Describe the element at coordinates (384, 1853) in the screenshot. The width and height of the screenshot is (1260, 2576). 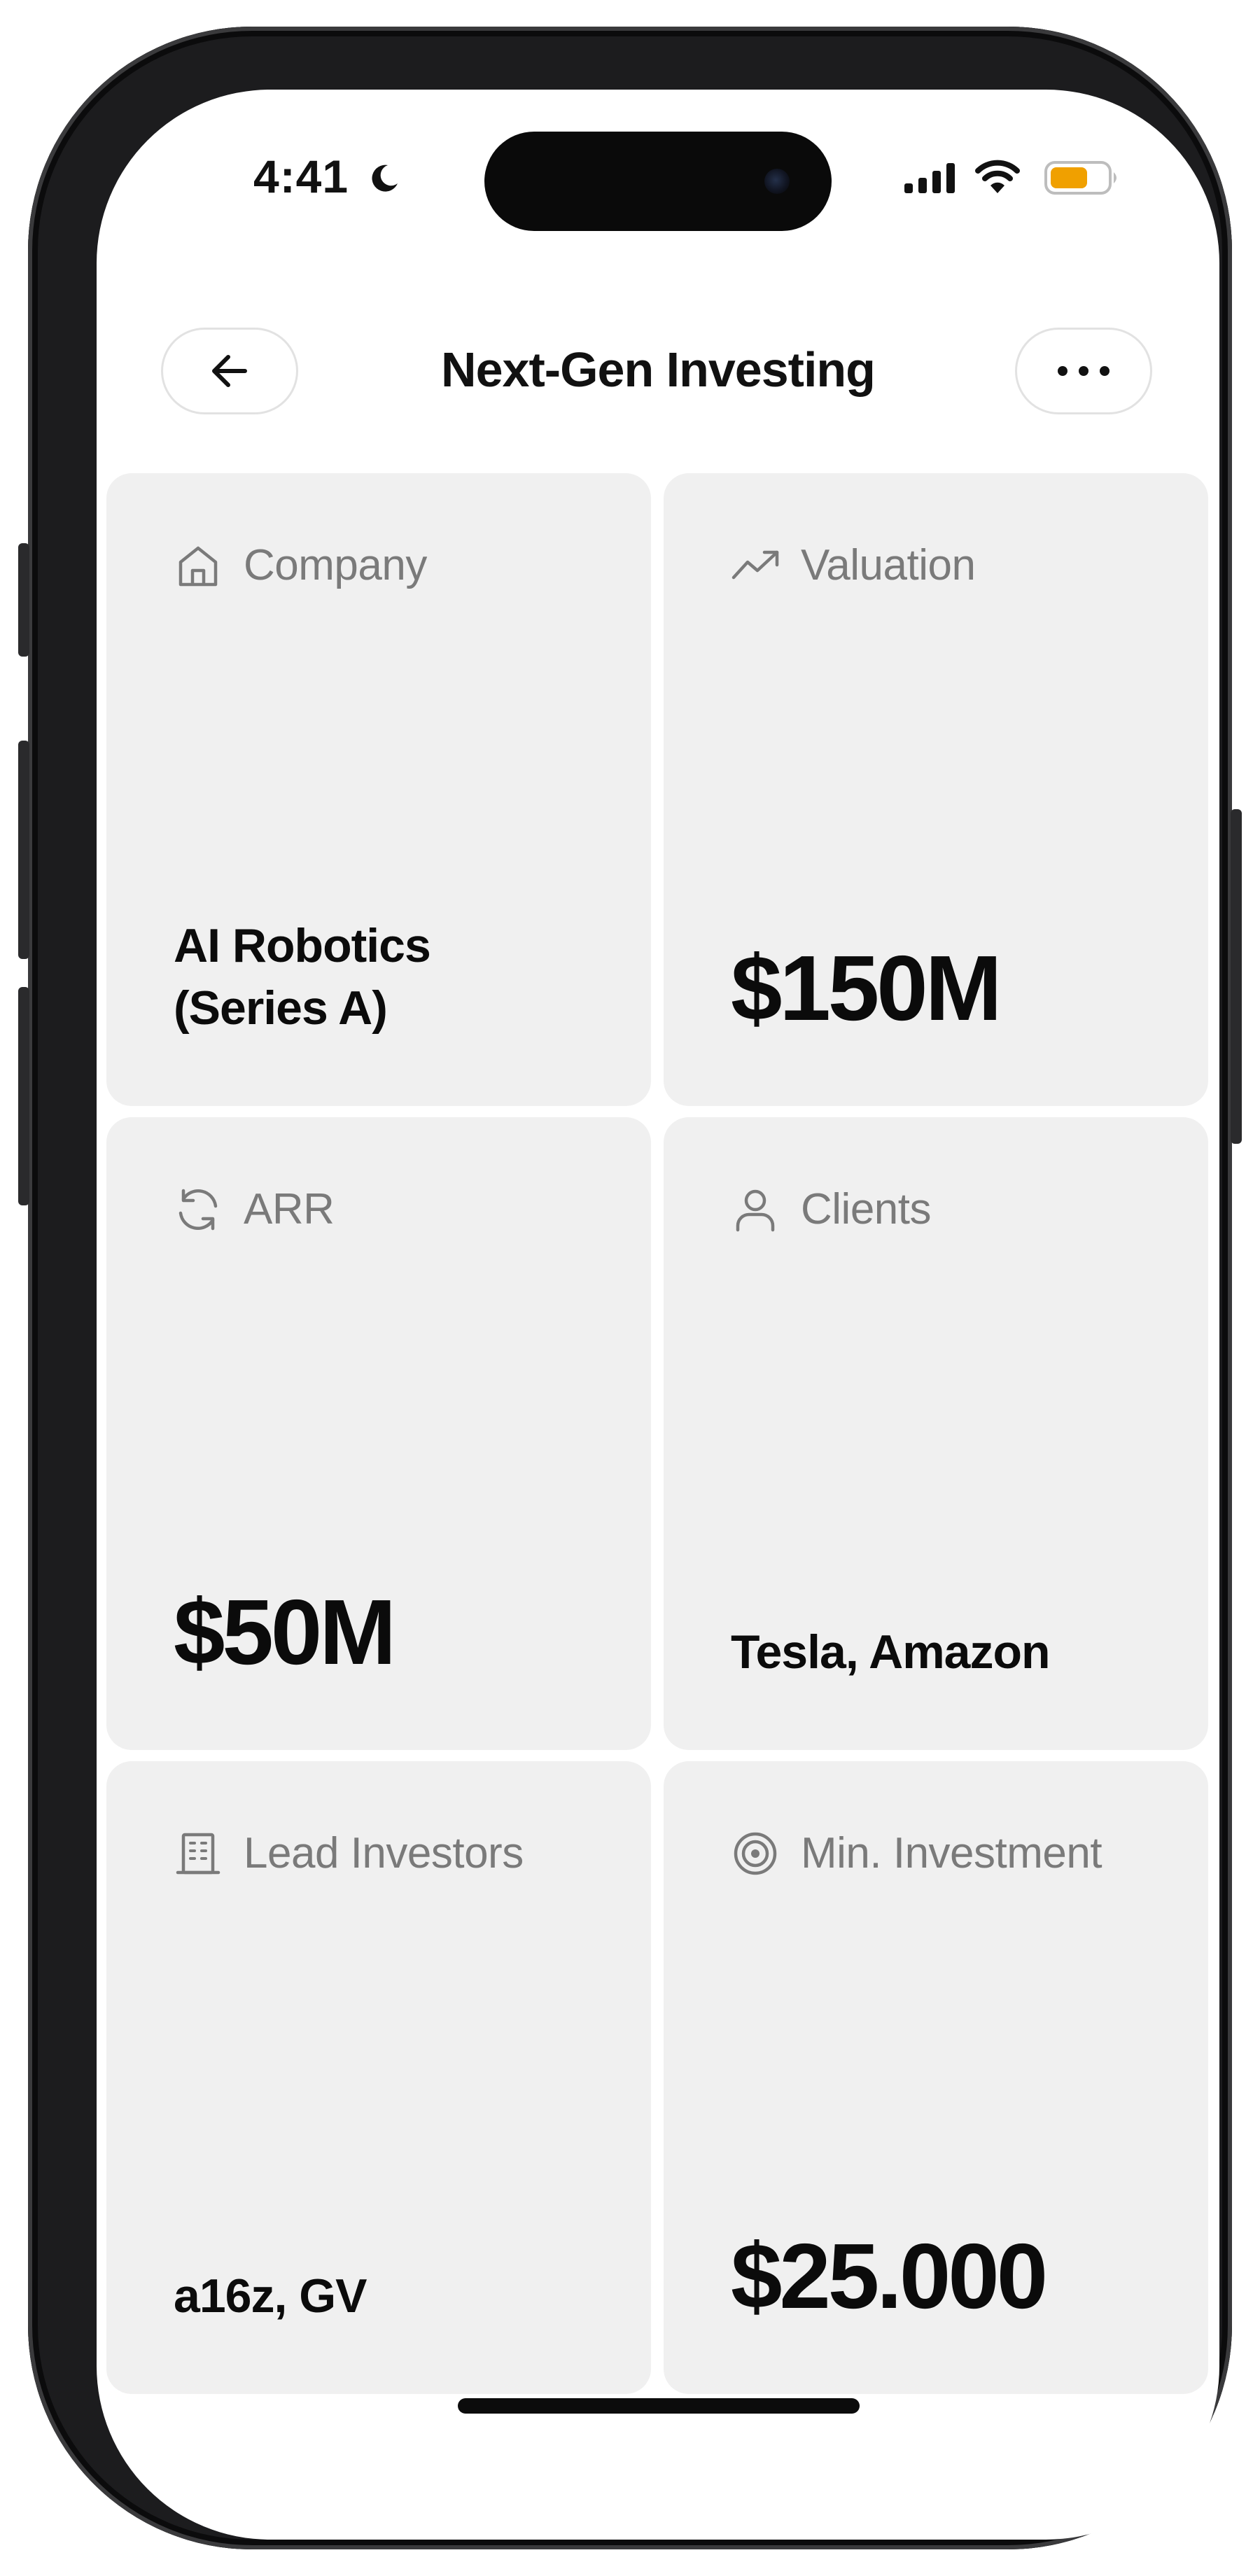
I see `card-label: Lead Investors` at that location.